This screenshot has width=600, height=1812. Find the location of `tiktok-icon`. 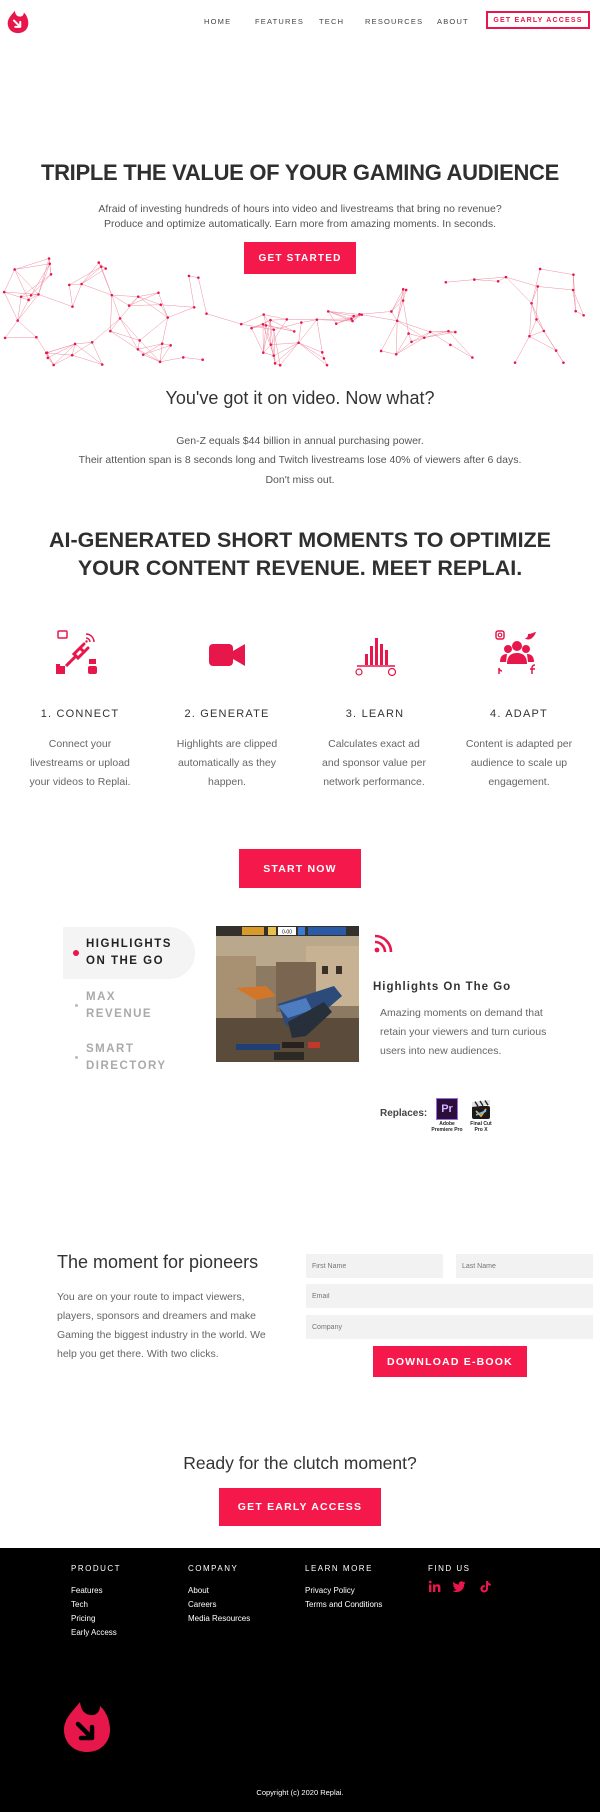

tiktok-icon is located at coordinates (485, 1586).